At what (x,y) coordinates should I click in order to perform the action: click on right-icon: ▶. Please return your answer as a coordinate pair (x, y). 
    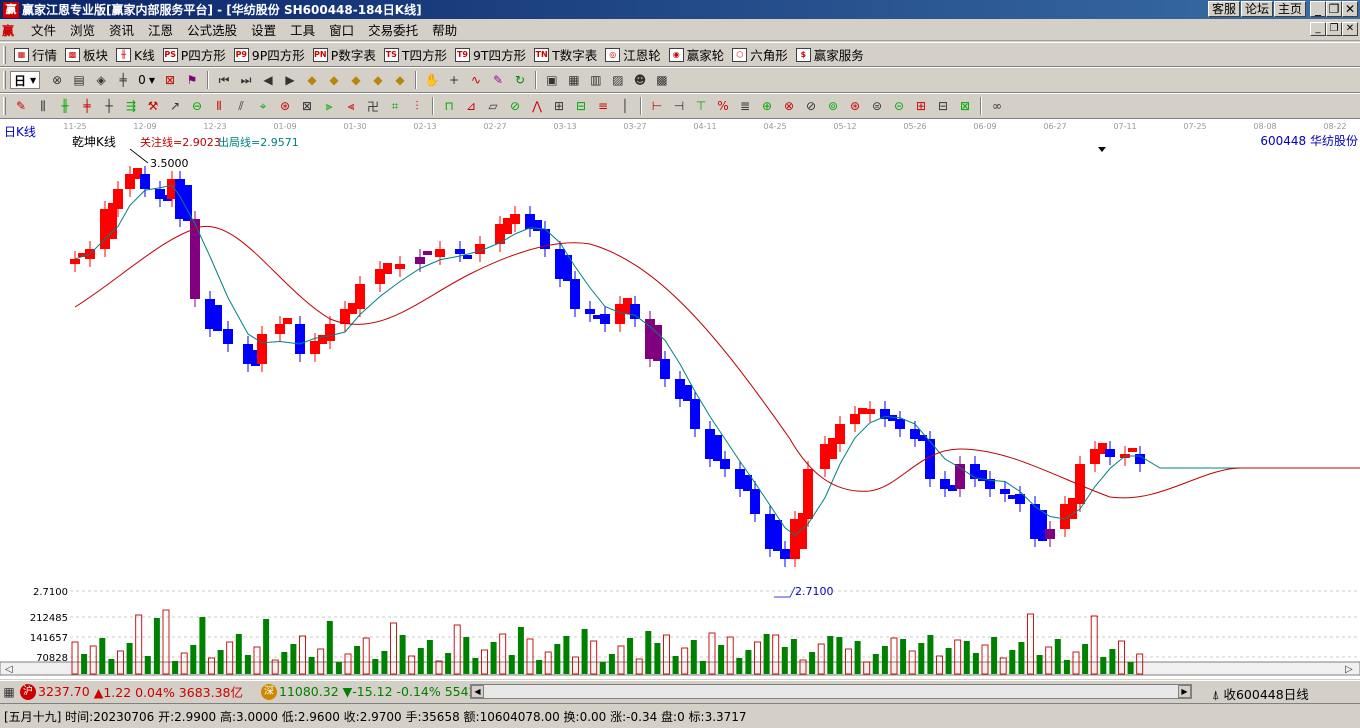
    Looking at the image, I should click on (290, 80).